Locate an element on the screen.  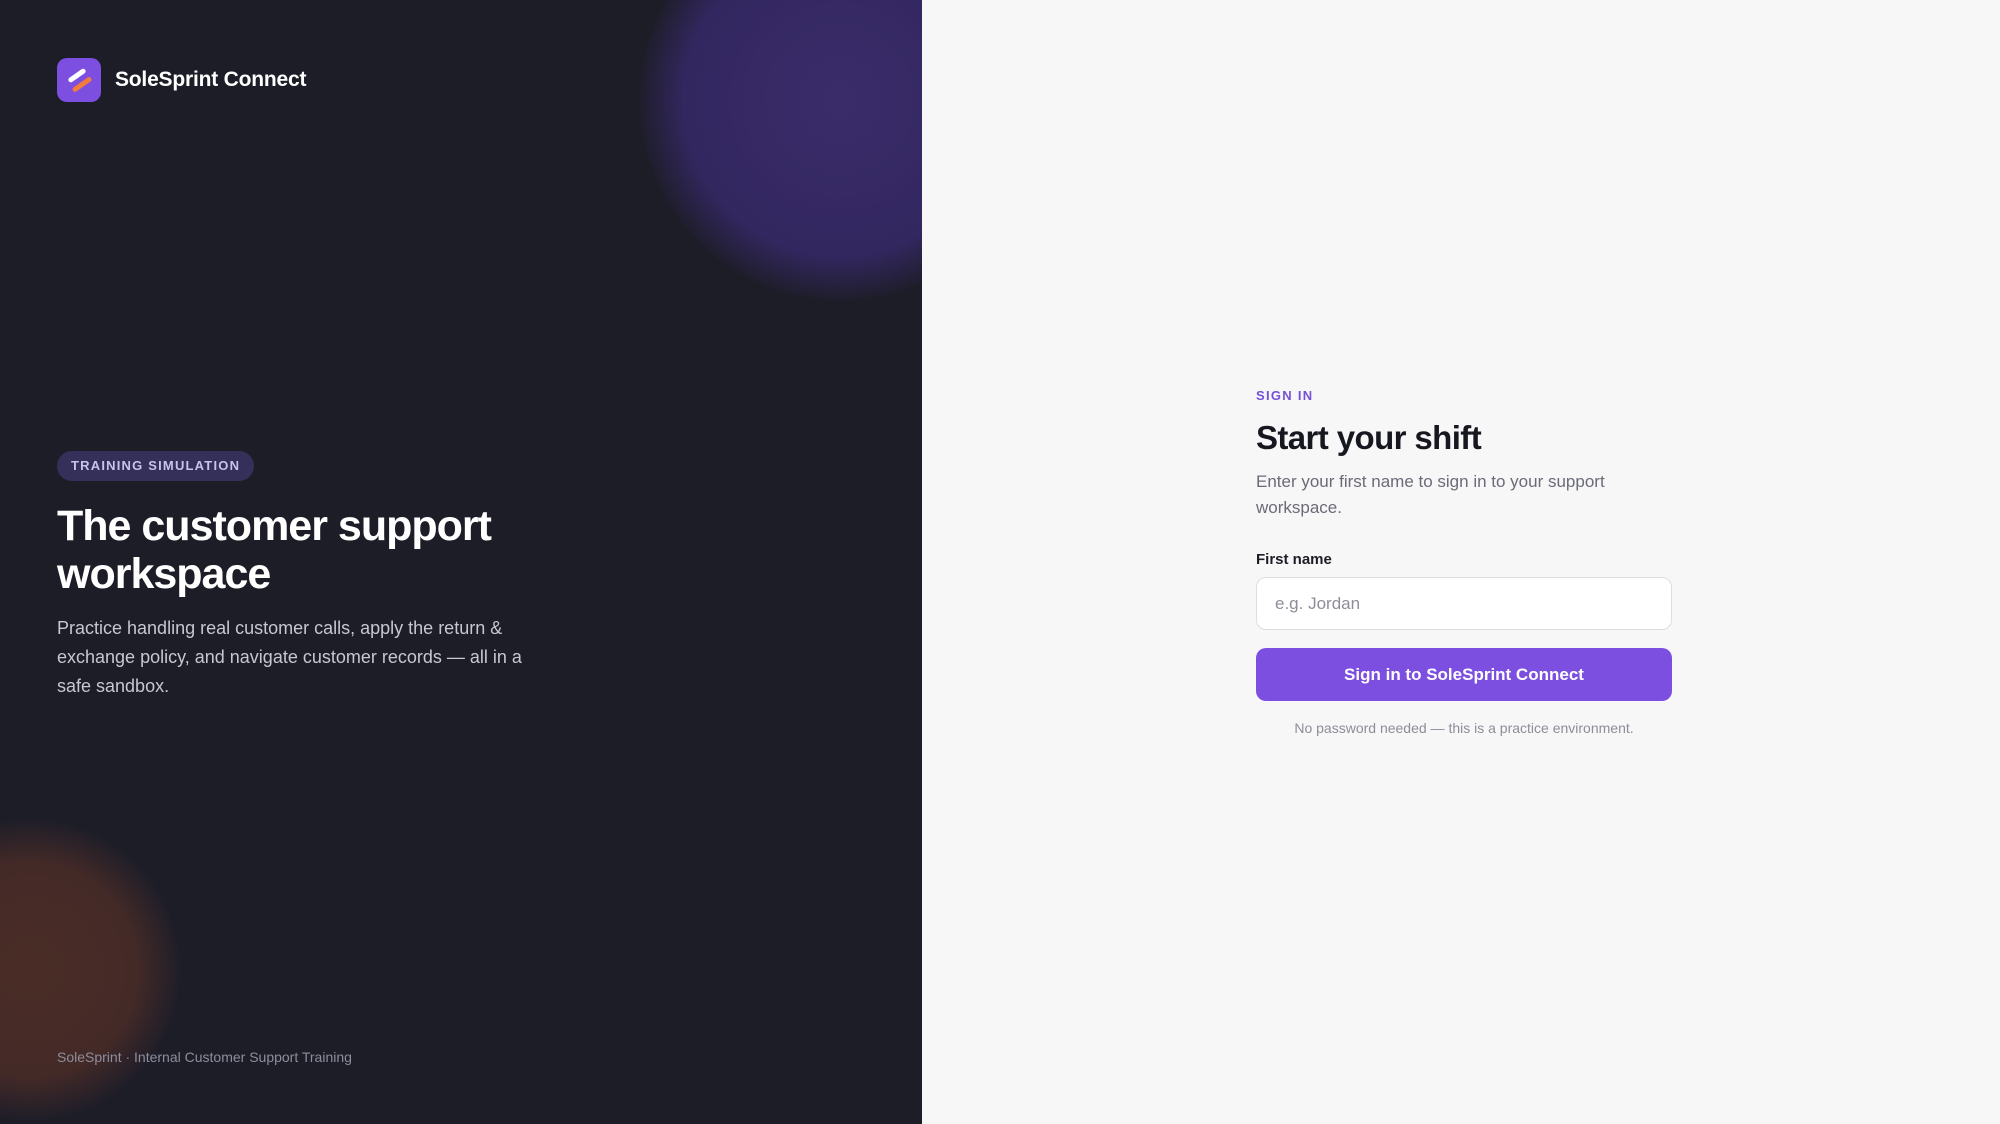
decorative-blob-purple is located at coordinates (781, 150).